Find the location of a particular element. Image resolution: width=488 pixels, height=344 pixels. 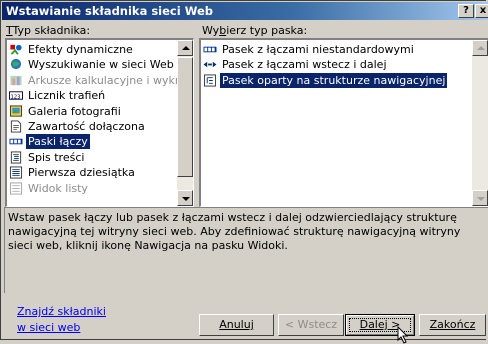

svg-text: 123 is located at coordinates (15, 97).